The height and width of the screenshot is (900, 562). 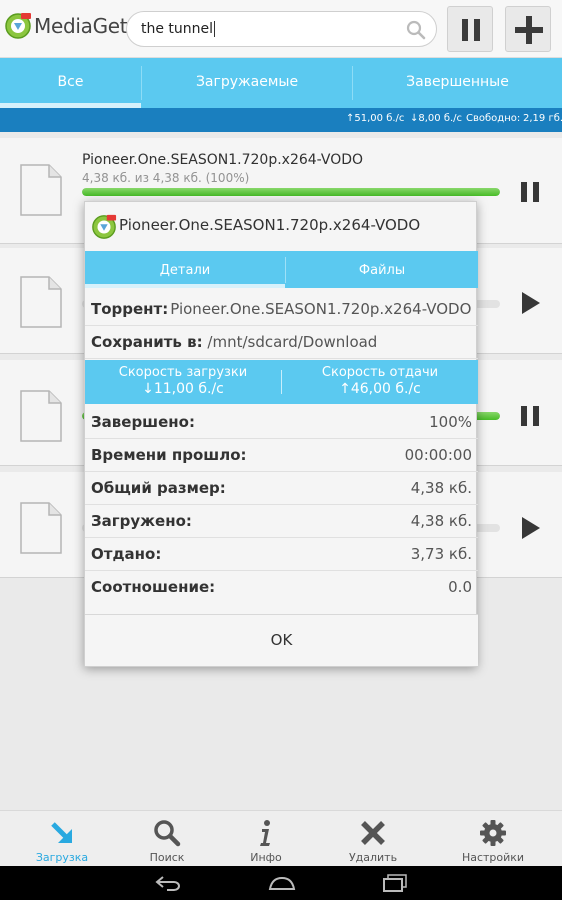 I want to click on dialog-tabs: Детали Файлы, so click(x=281, y=269).